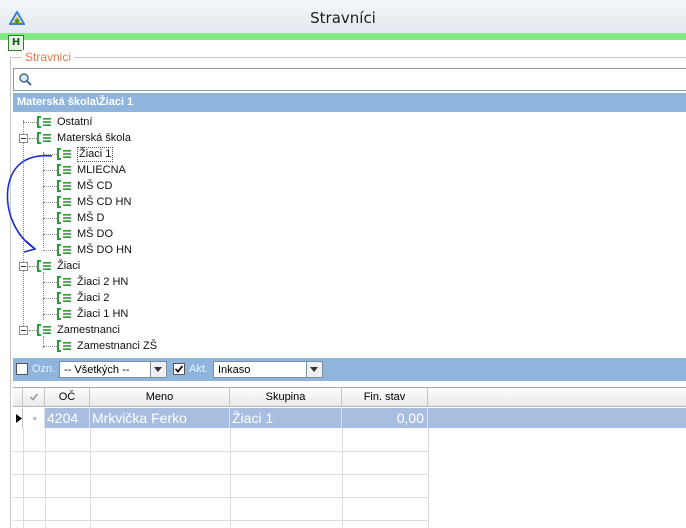  I want to click on column-header-fin-stav: Fin. stav, so click(385, 397).